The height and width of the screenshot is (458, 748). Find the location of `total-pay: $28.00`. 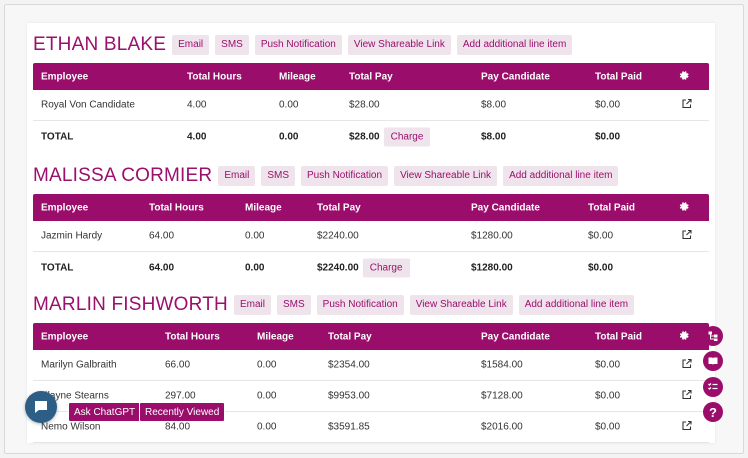

total-pay: $28.00 is located at coordinates (364, 136).